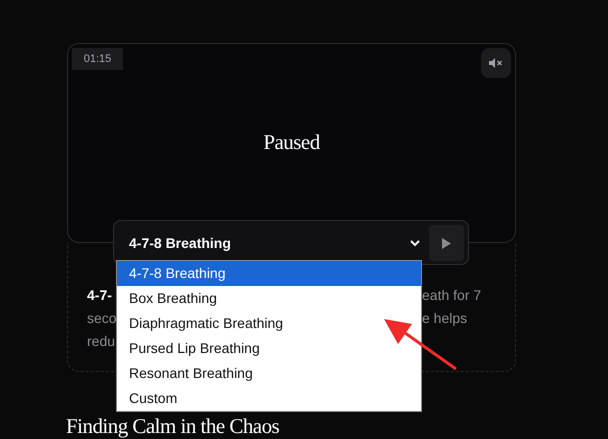 This screenshot has width=608, height=439. What do you see at coordinates (452, 295) in the screenshot?
I see `description-text: eath for 7` at bounding box center [452, 295].